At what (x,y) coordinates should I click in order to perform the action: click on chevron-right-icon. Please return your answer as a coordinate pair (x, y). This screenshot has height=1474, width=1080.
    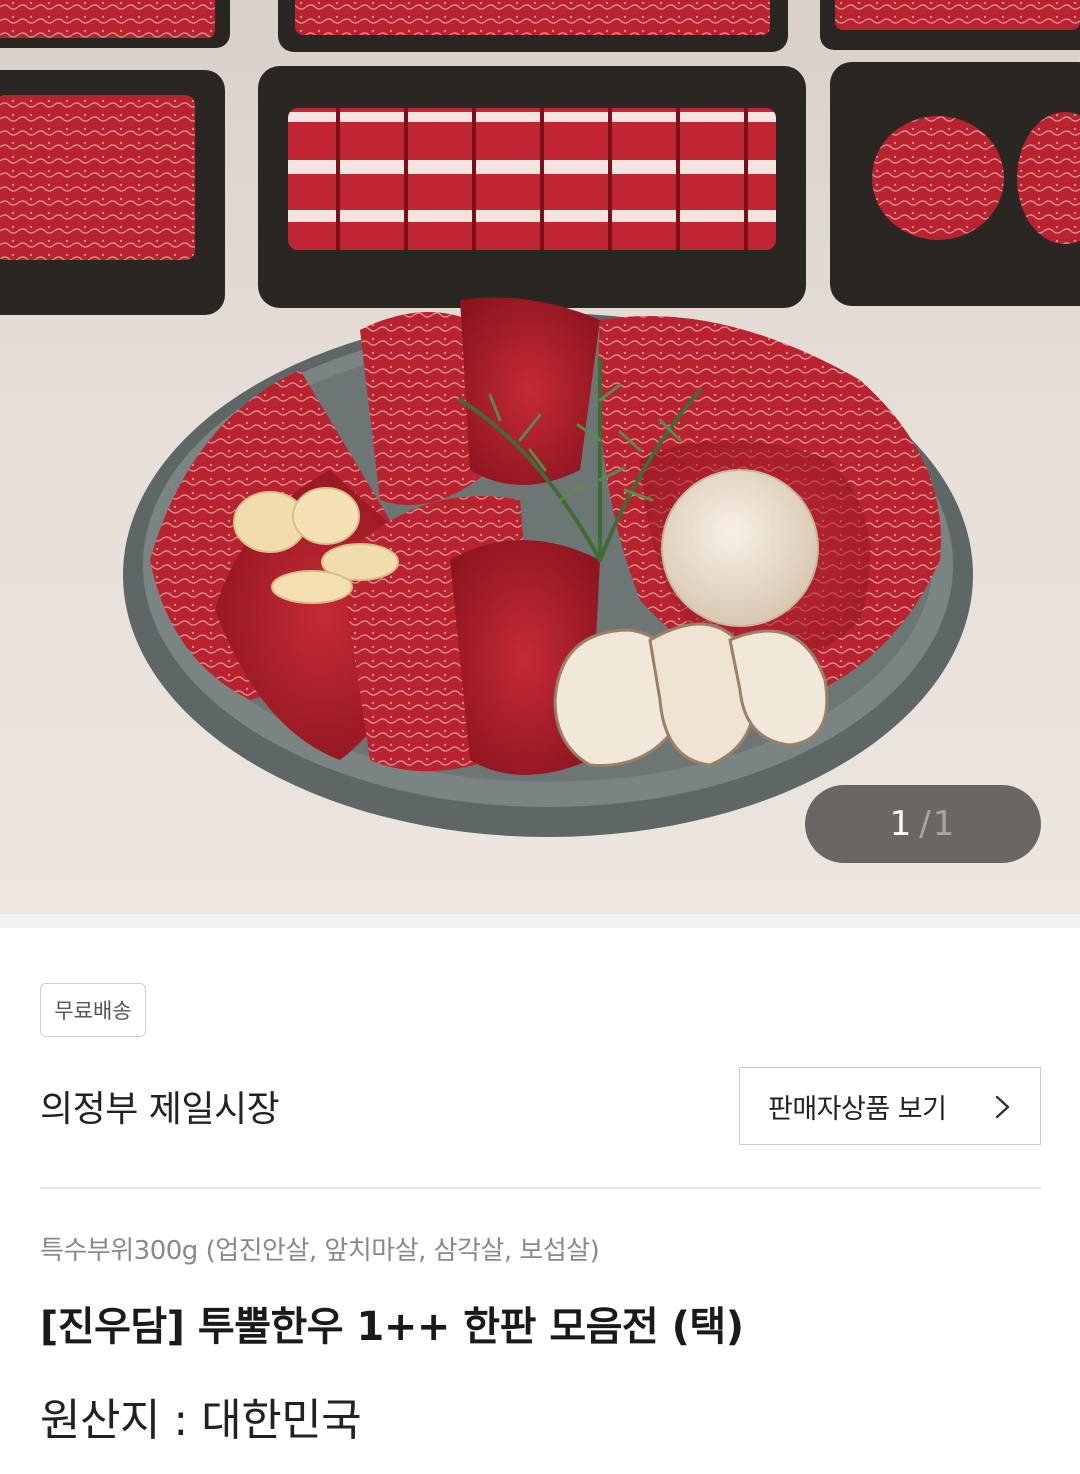
    Looking at the image, I should click on (1002, 1107).